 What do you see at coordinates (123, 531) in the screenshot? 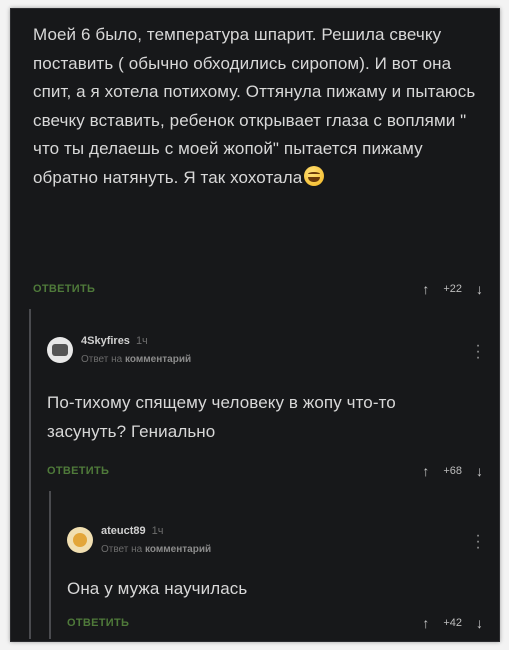
I see `username-text: ateuct89` at bounding box center [123, 531].